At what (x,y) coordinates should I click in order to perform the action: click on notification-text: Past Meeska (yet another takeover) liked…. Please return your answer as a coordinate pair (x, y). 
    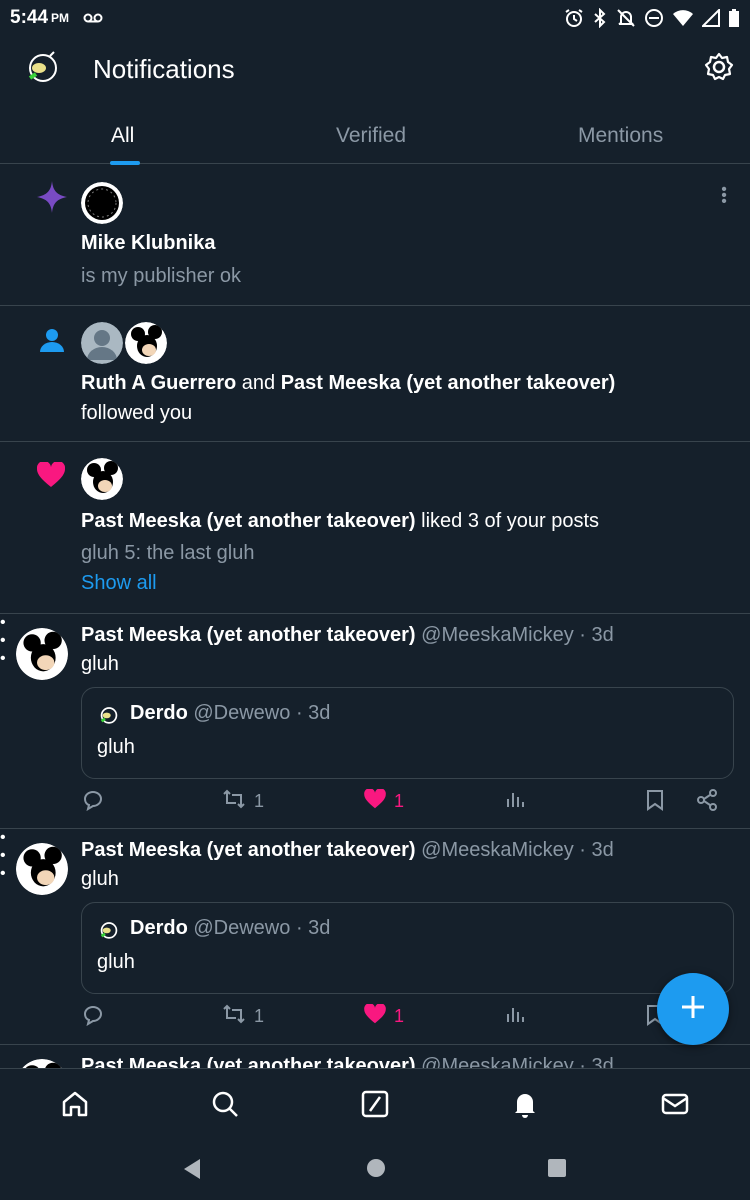
    Looking at the image, I should click on (340, 521).